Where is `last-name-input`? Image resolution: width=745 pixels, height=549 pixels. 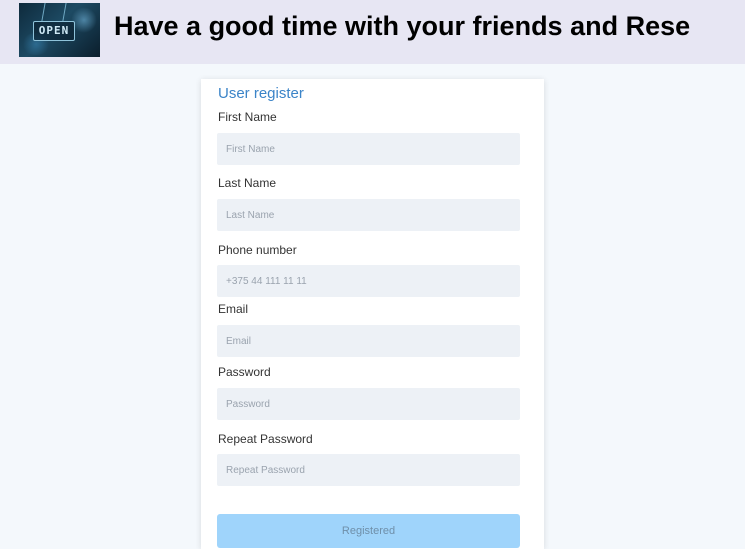 last-name-input is located at coordinates (368, 215).